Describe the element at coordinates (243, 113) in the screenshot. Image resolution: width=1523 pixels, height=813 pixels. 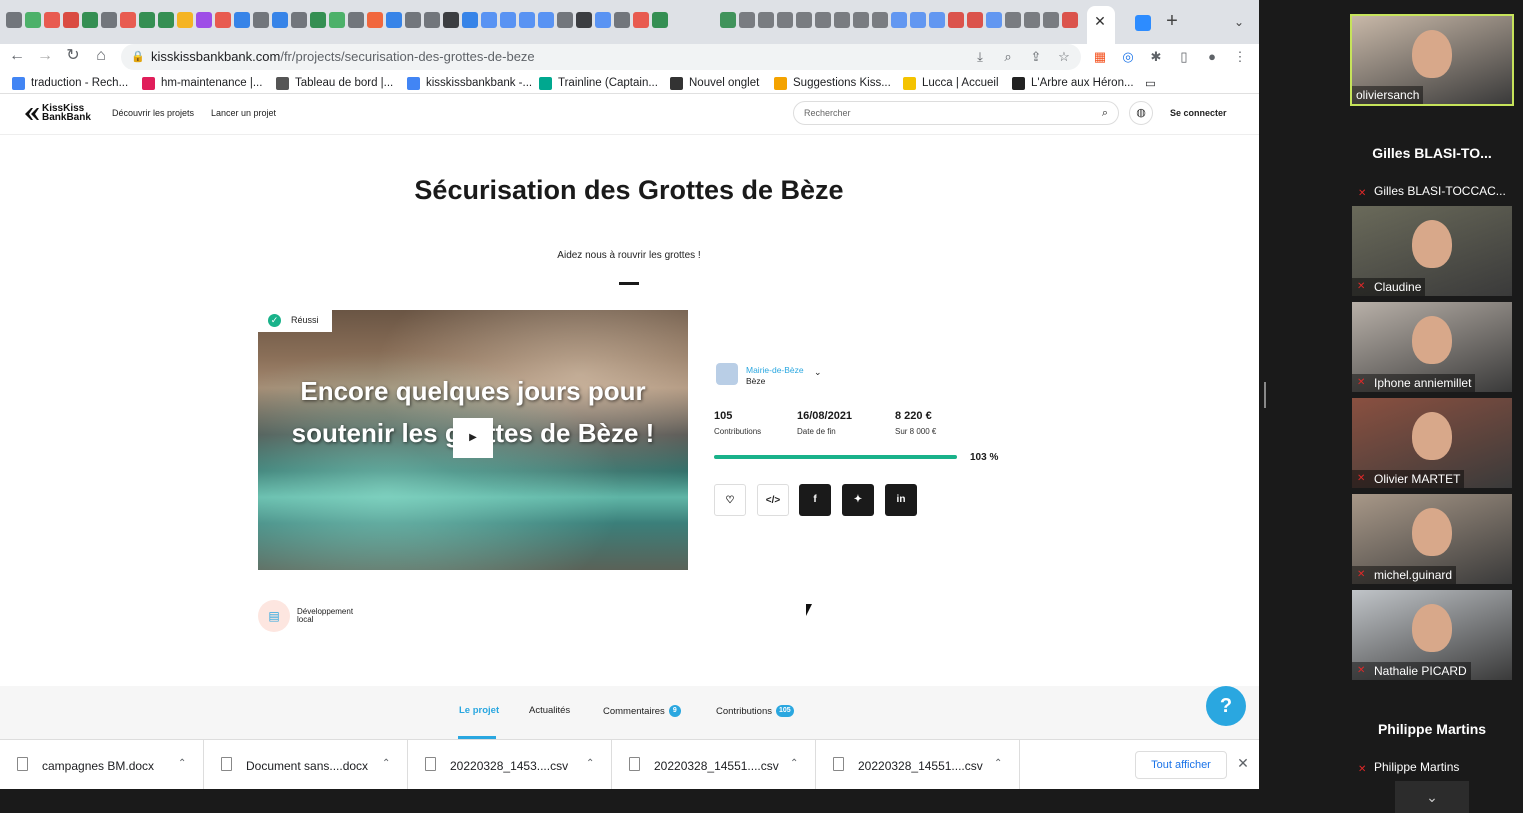
I see `nav-launch-project: Lancer un projet` at that location.